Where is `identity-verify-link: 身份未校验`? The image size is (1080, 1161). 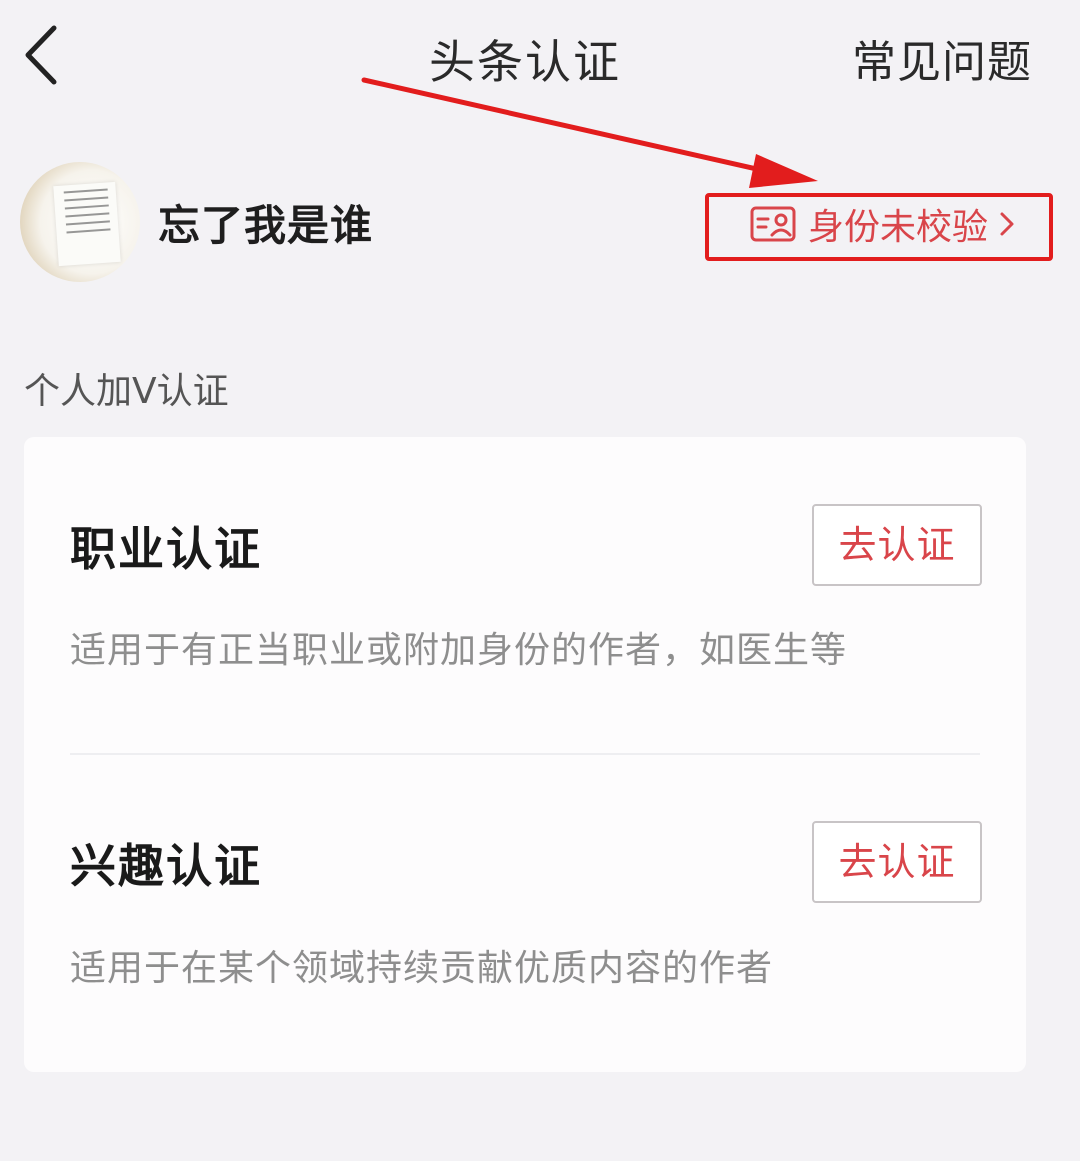 identity-verify-link: 身份未校验 is located at coordinates (883, 224).